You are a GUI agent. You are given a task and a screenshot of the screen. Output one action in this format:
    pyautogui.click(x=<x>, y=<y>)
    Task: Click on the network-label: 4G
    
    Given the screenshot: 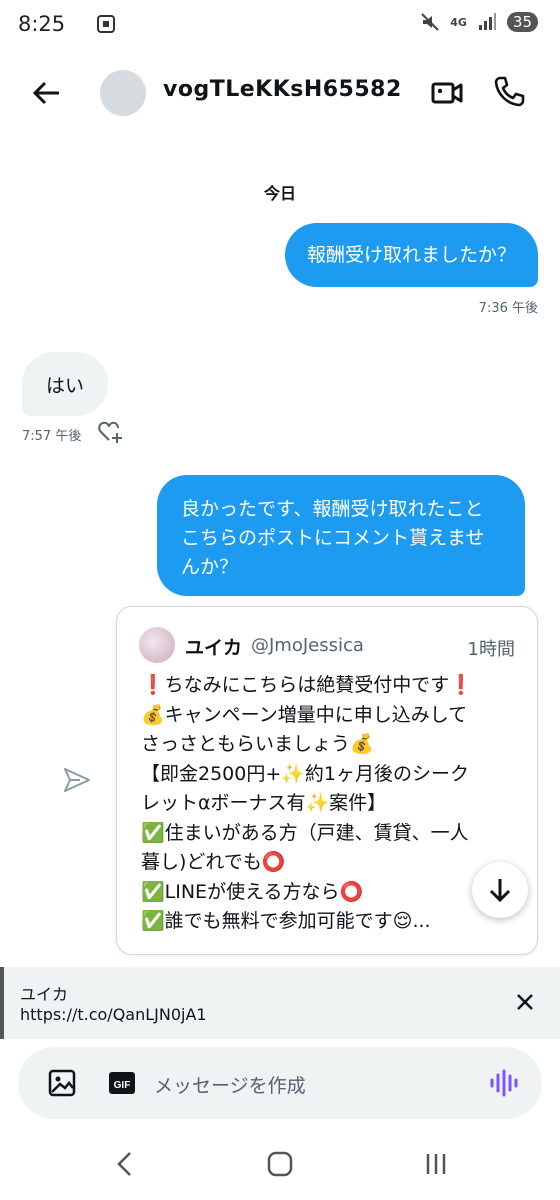 What is the action you would take?
    pyautogui.click(x=458, y=22)
    